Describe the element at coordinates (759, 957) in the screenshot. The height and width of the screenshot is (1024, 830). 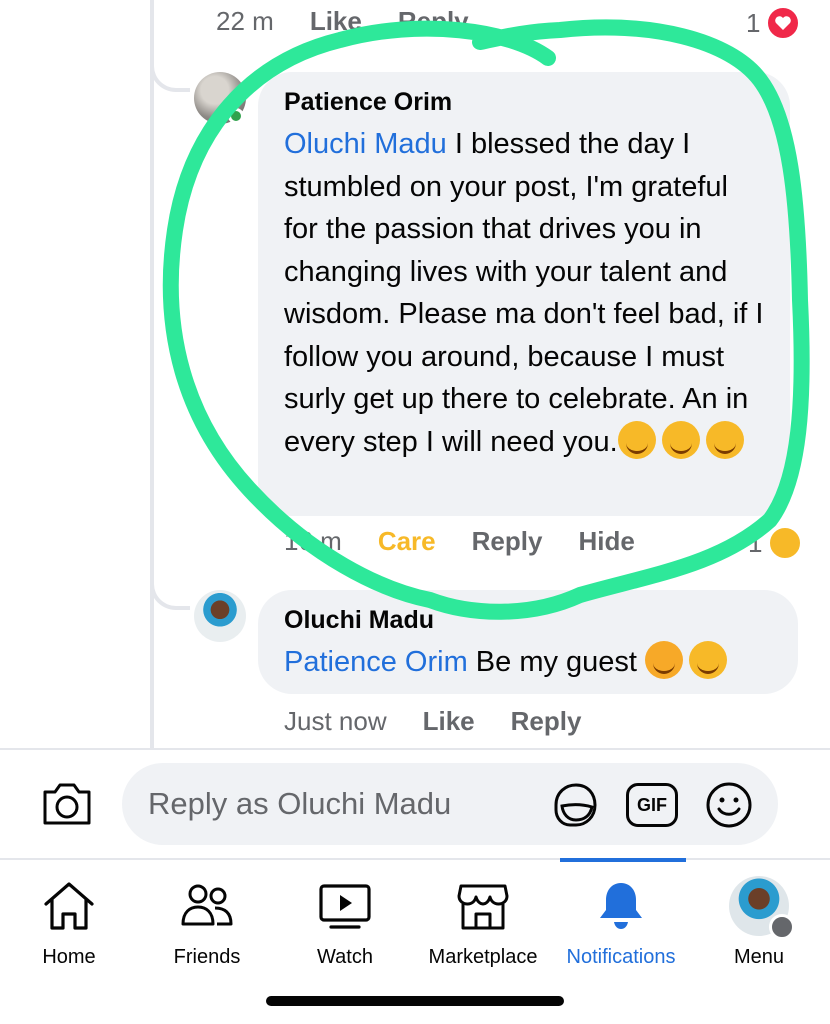
I see `tab-label: Menu` at that location.